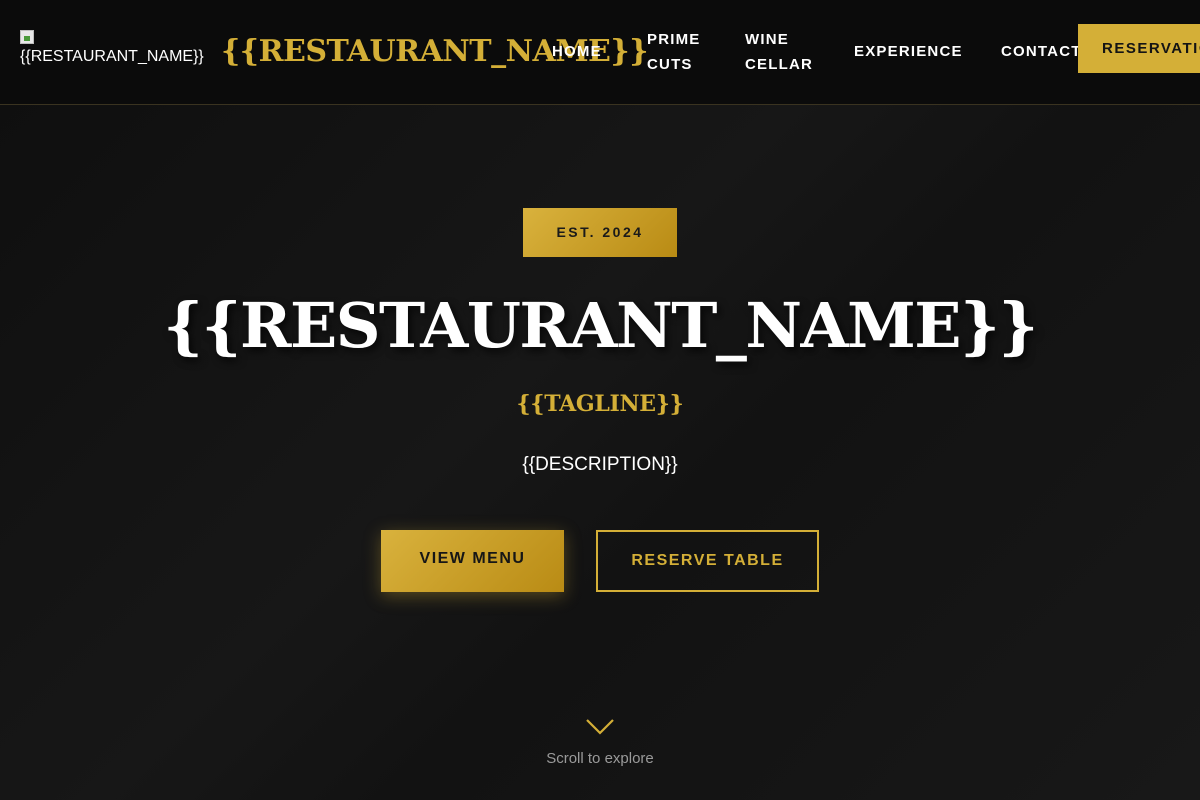 The image size is (1200, 800). I want to click on hero-description: {{DESCRIPTION}}, so click(600, 464).